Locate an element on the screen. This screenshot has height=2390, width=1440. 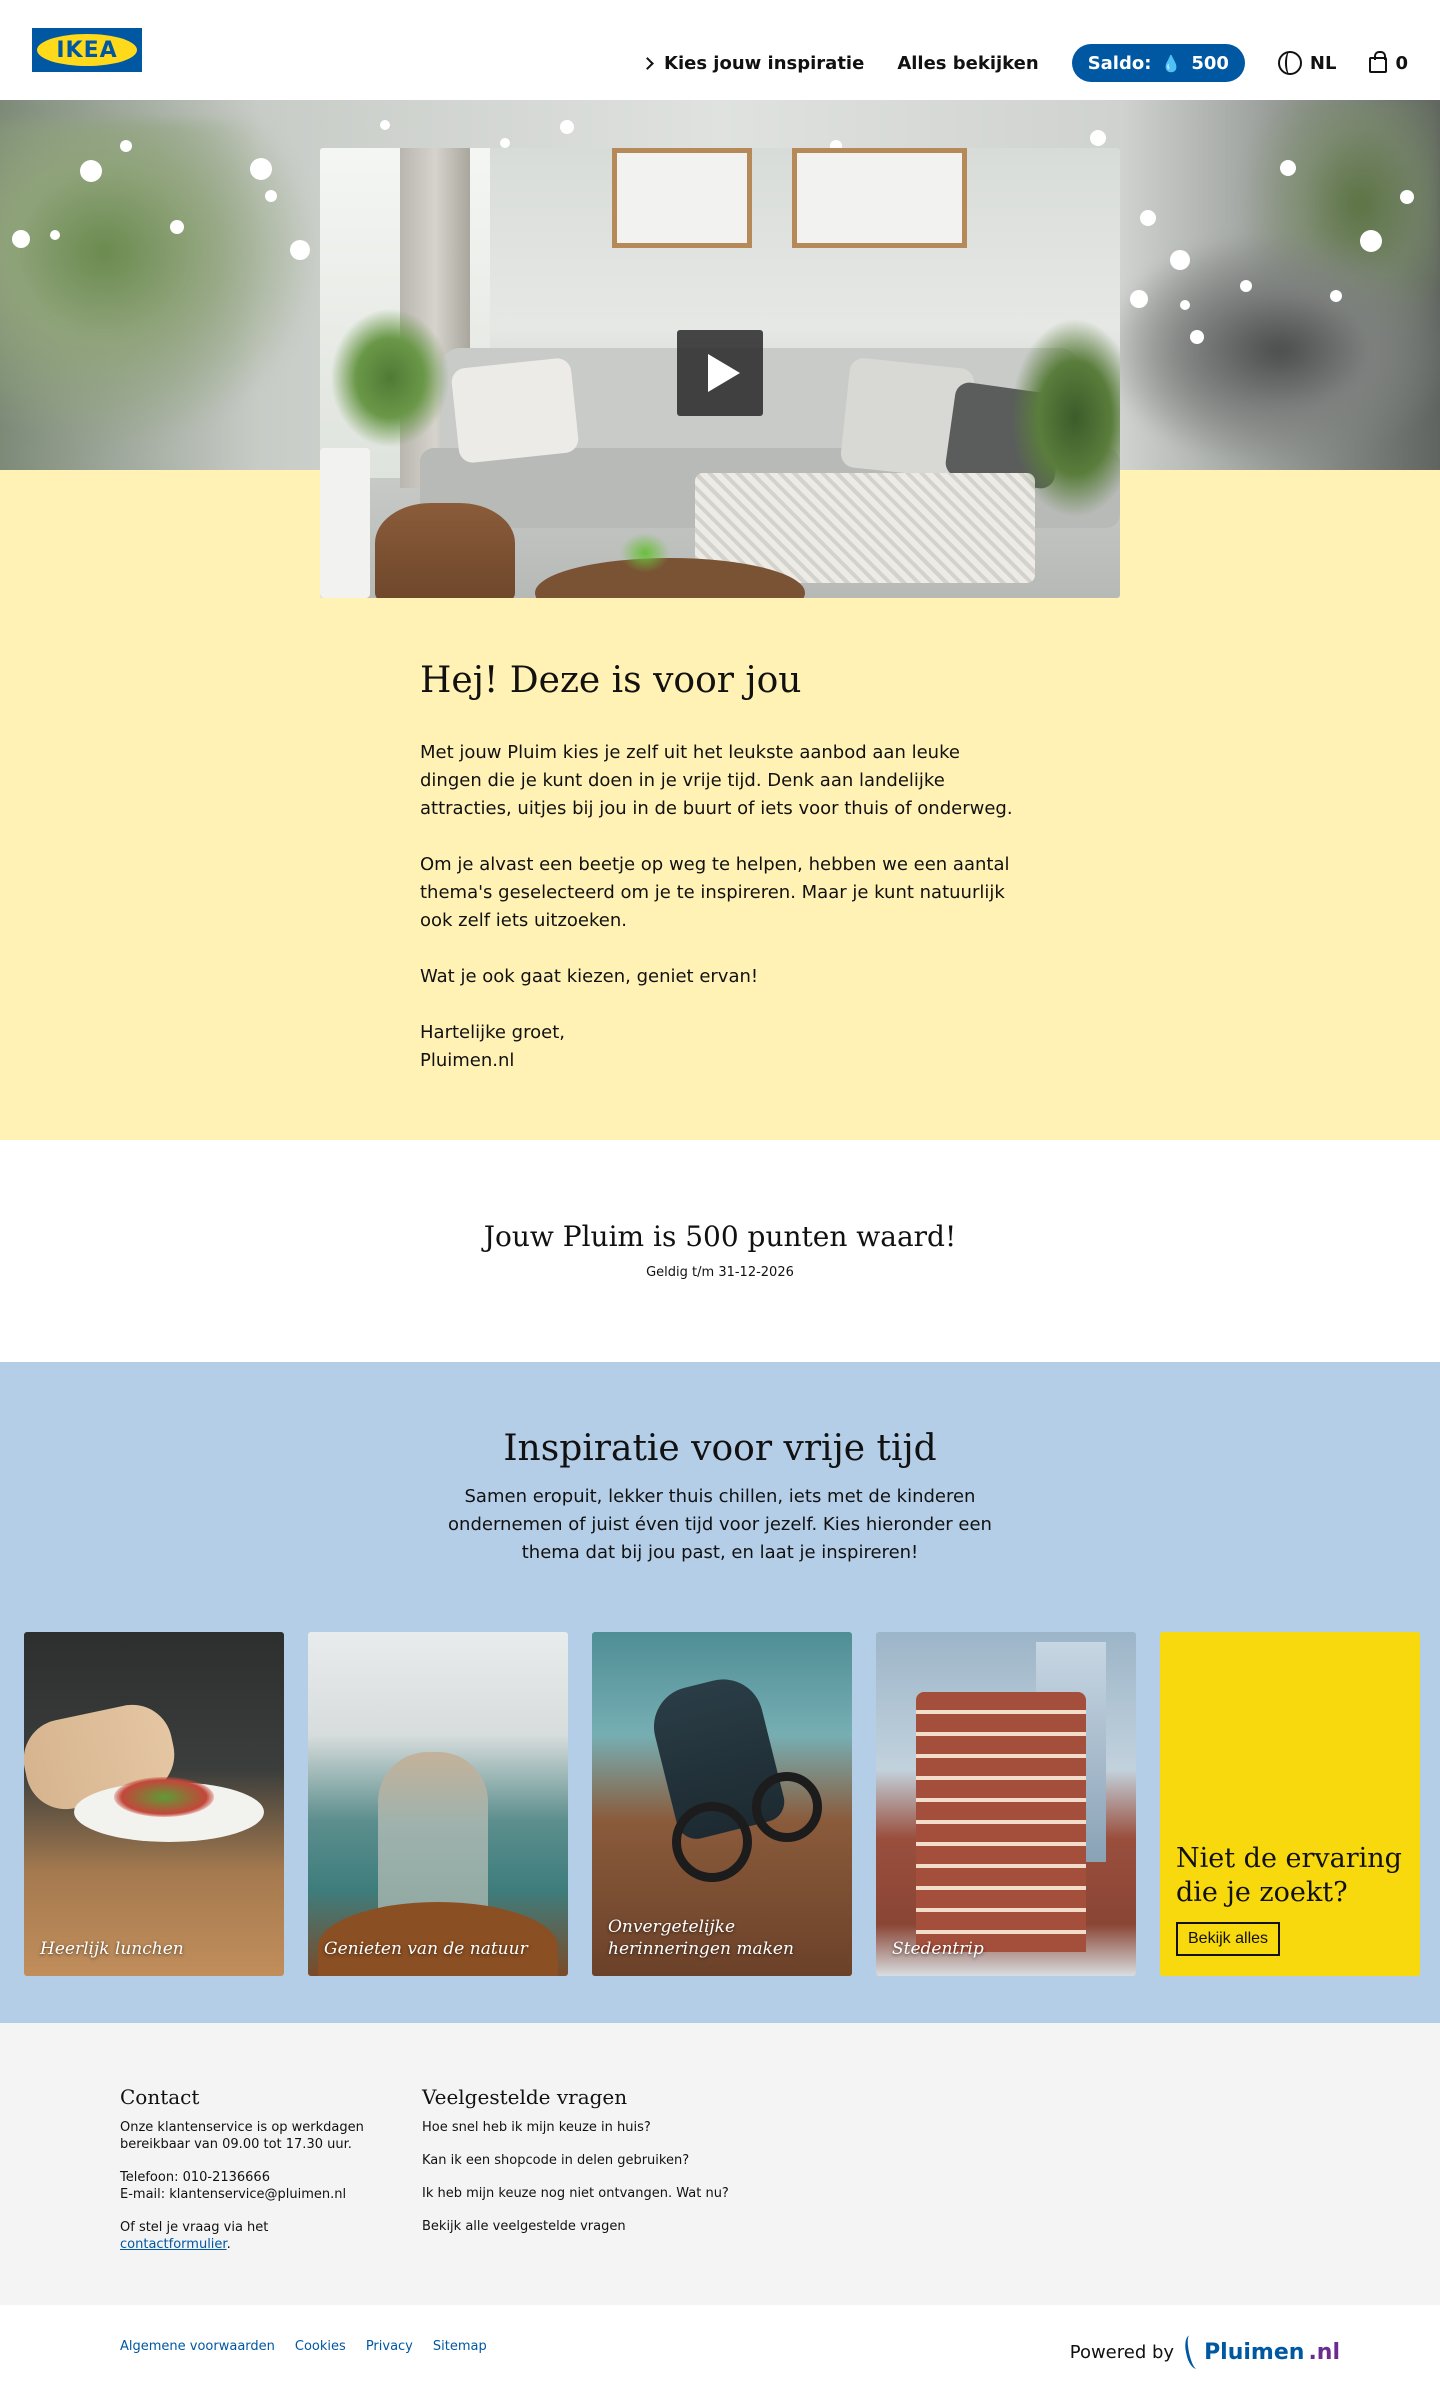
ikea-logo: IKEA is located at coordinates (87, 50).